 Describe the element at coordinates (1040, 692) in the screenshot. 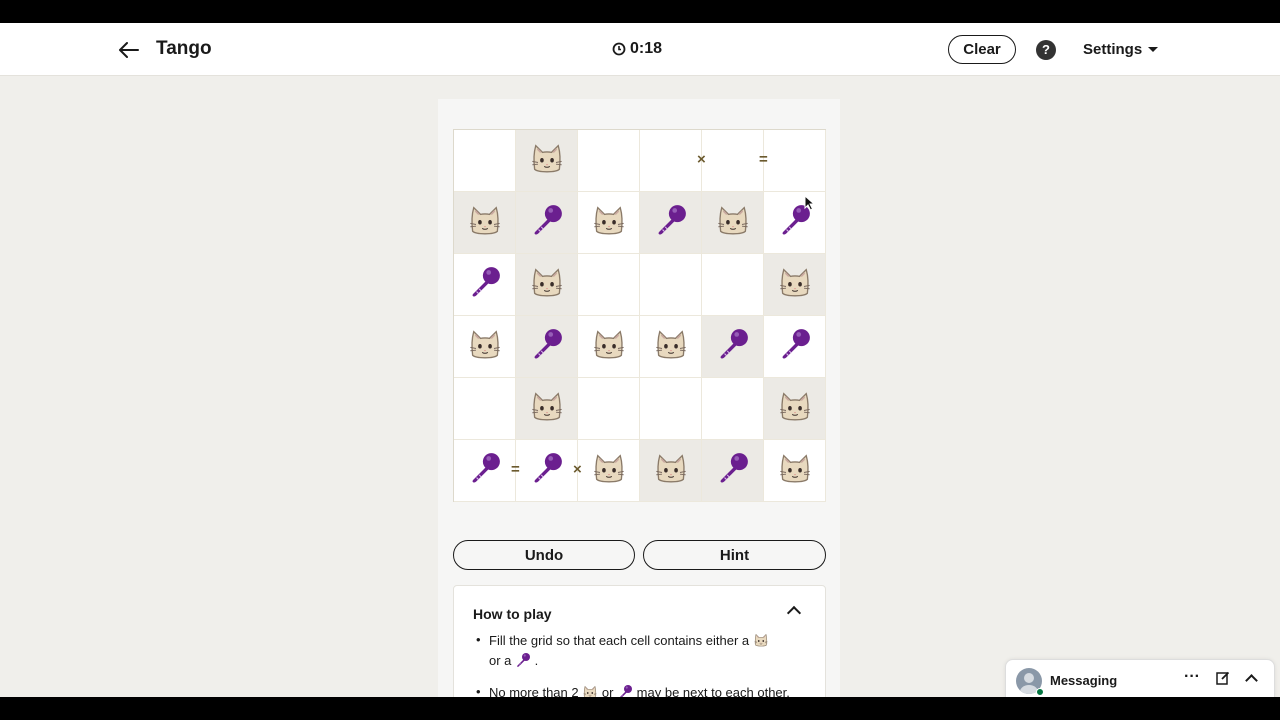

I see `online-status-dot` at that location.